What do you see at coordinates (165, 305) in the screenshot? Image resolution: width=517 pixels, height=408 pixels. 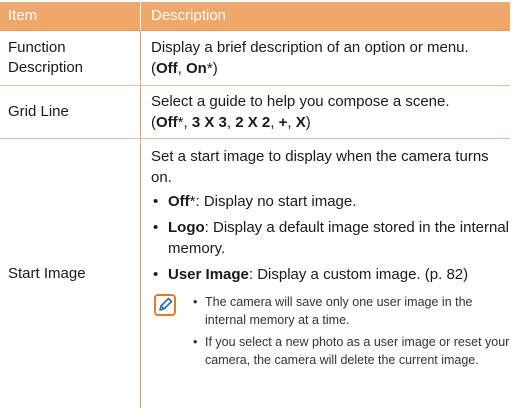 I see `note-pencil-icon` at bounding box center [165, 305].